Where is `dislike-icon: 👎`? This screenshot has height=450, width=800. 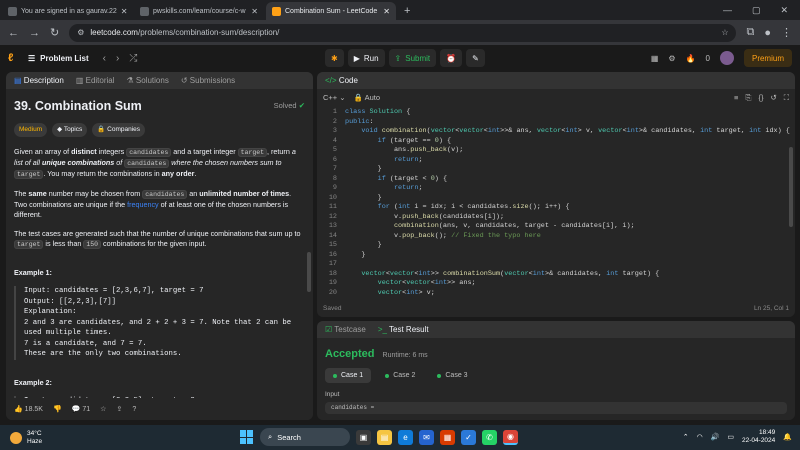 dislike-icon: 👎 is located at coordinates (57, 409).